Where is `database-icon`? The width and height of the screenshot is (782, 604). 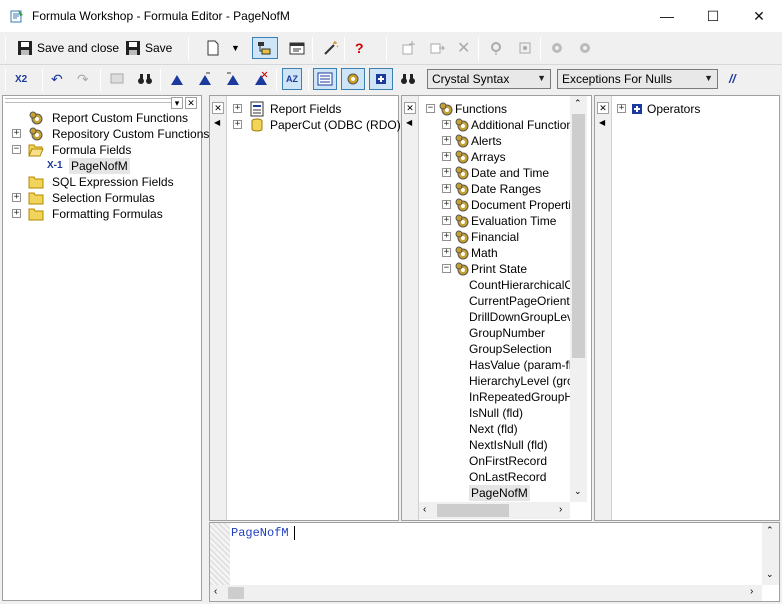
database-icon is located at coordinates (257, 125).